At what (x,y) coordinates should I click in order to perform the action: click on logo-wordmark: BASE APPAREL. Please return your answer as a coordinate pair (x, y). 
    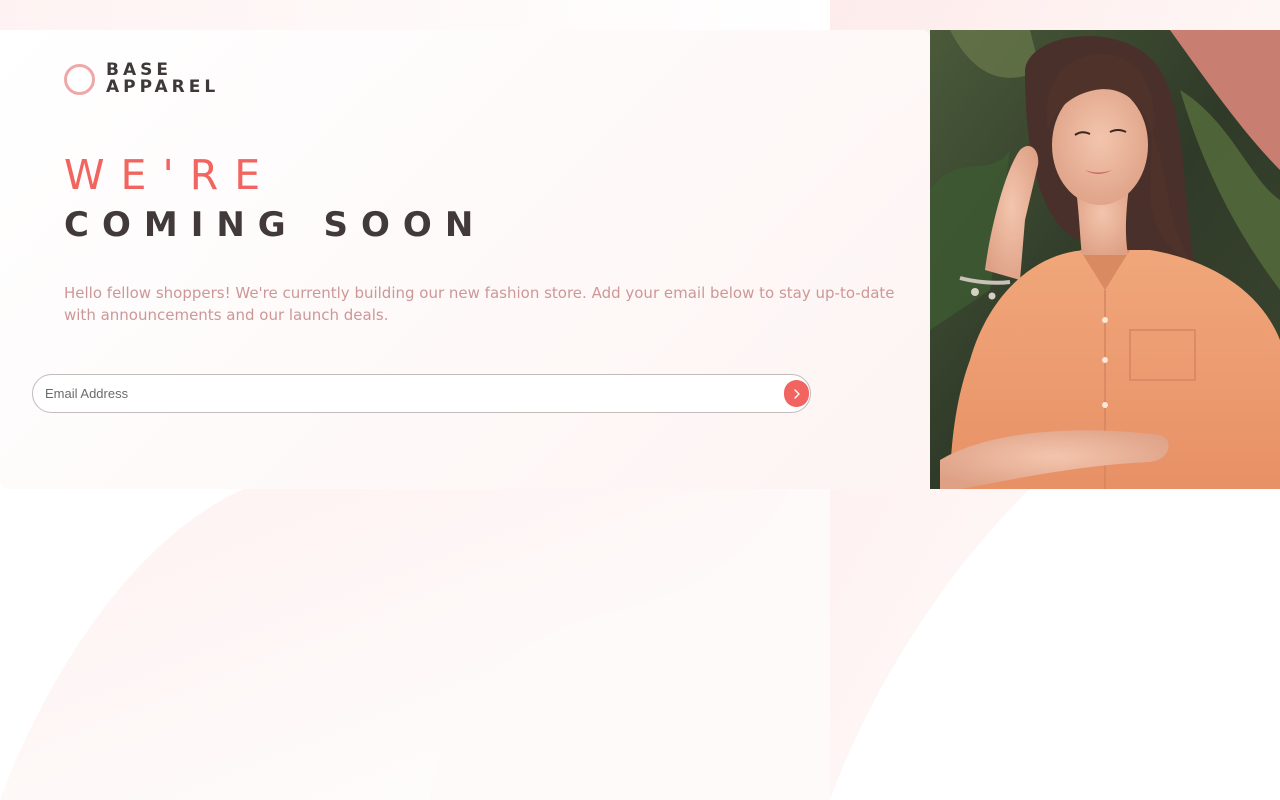
    Looking at the image, I should click on (162, 79).